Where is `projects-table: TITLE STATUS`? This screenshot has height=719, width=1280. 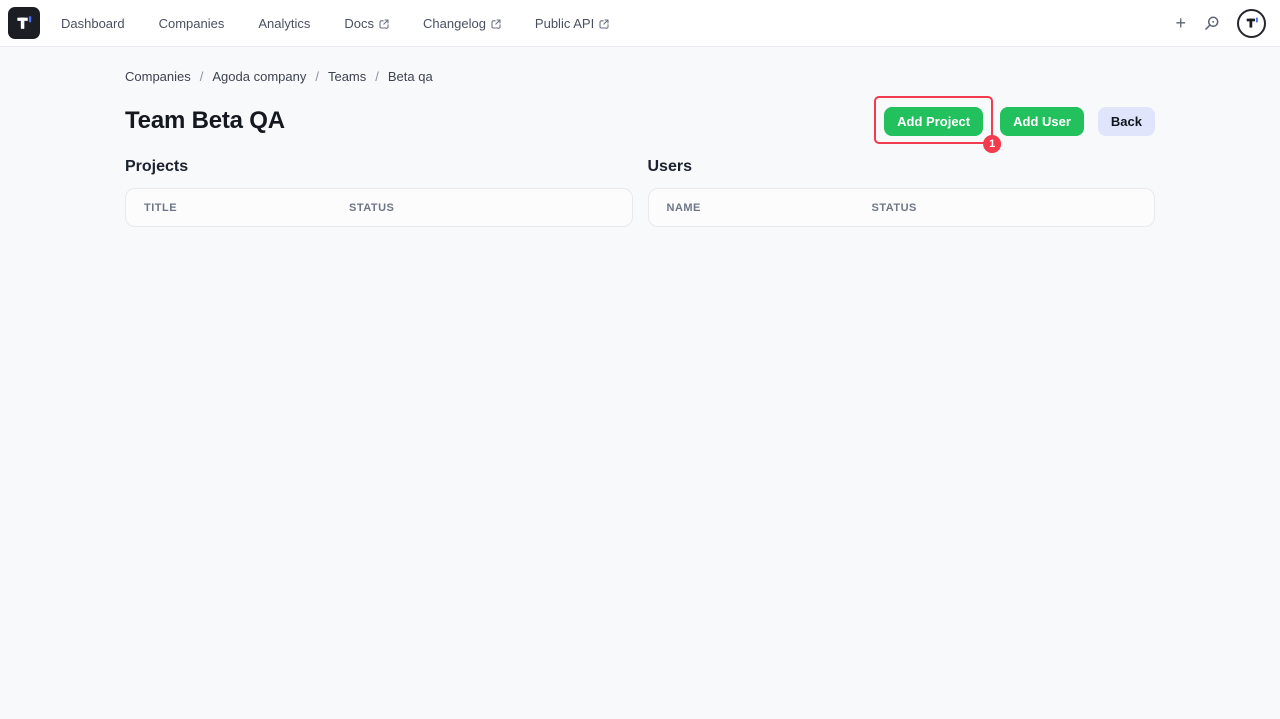
projects-table: TITLE STATUS is located at coordinates (379, 207).